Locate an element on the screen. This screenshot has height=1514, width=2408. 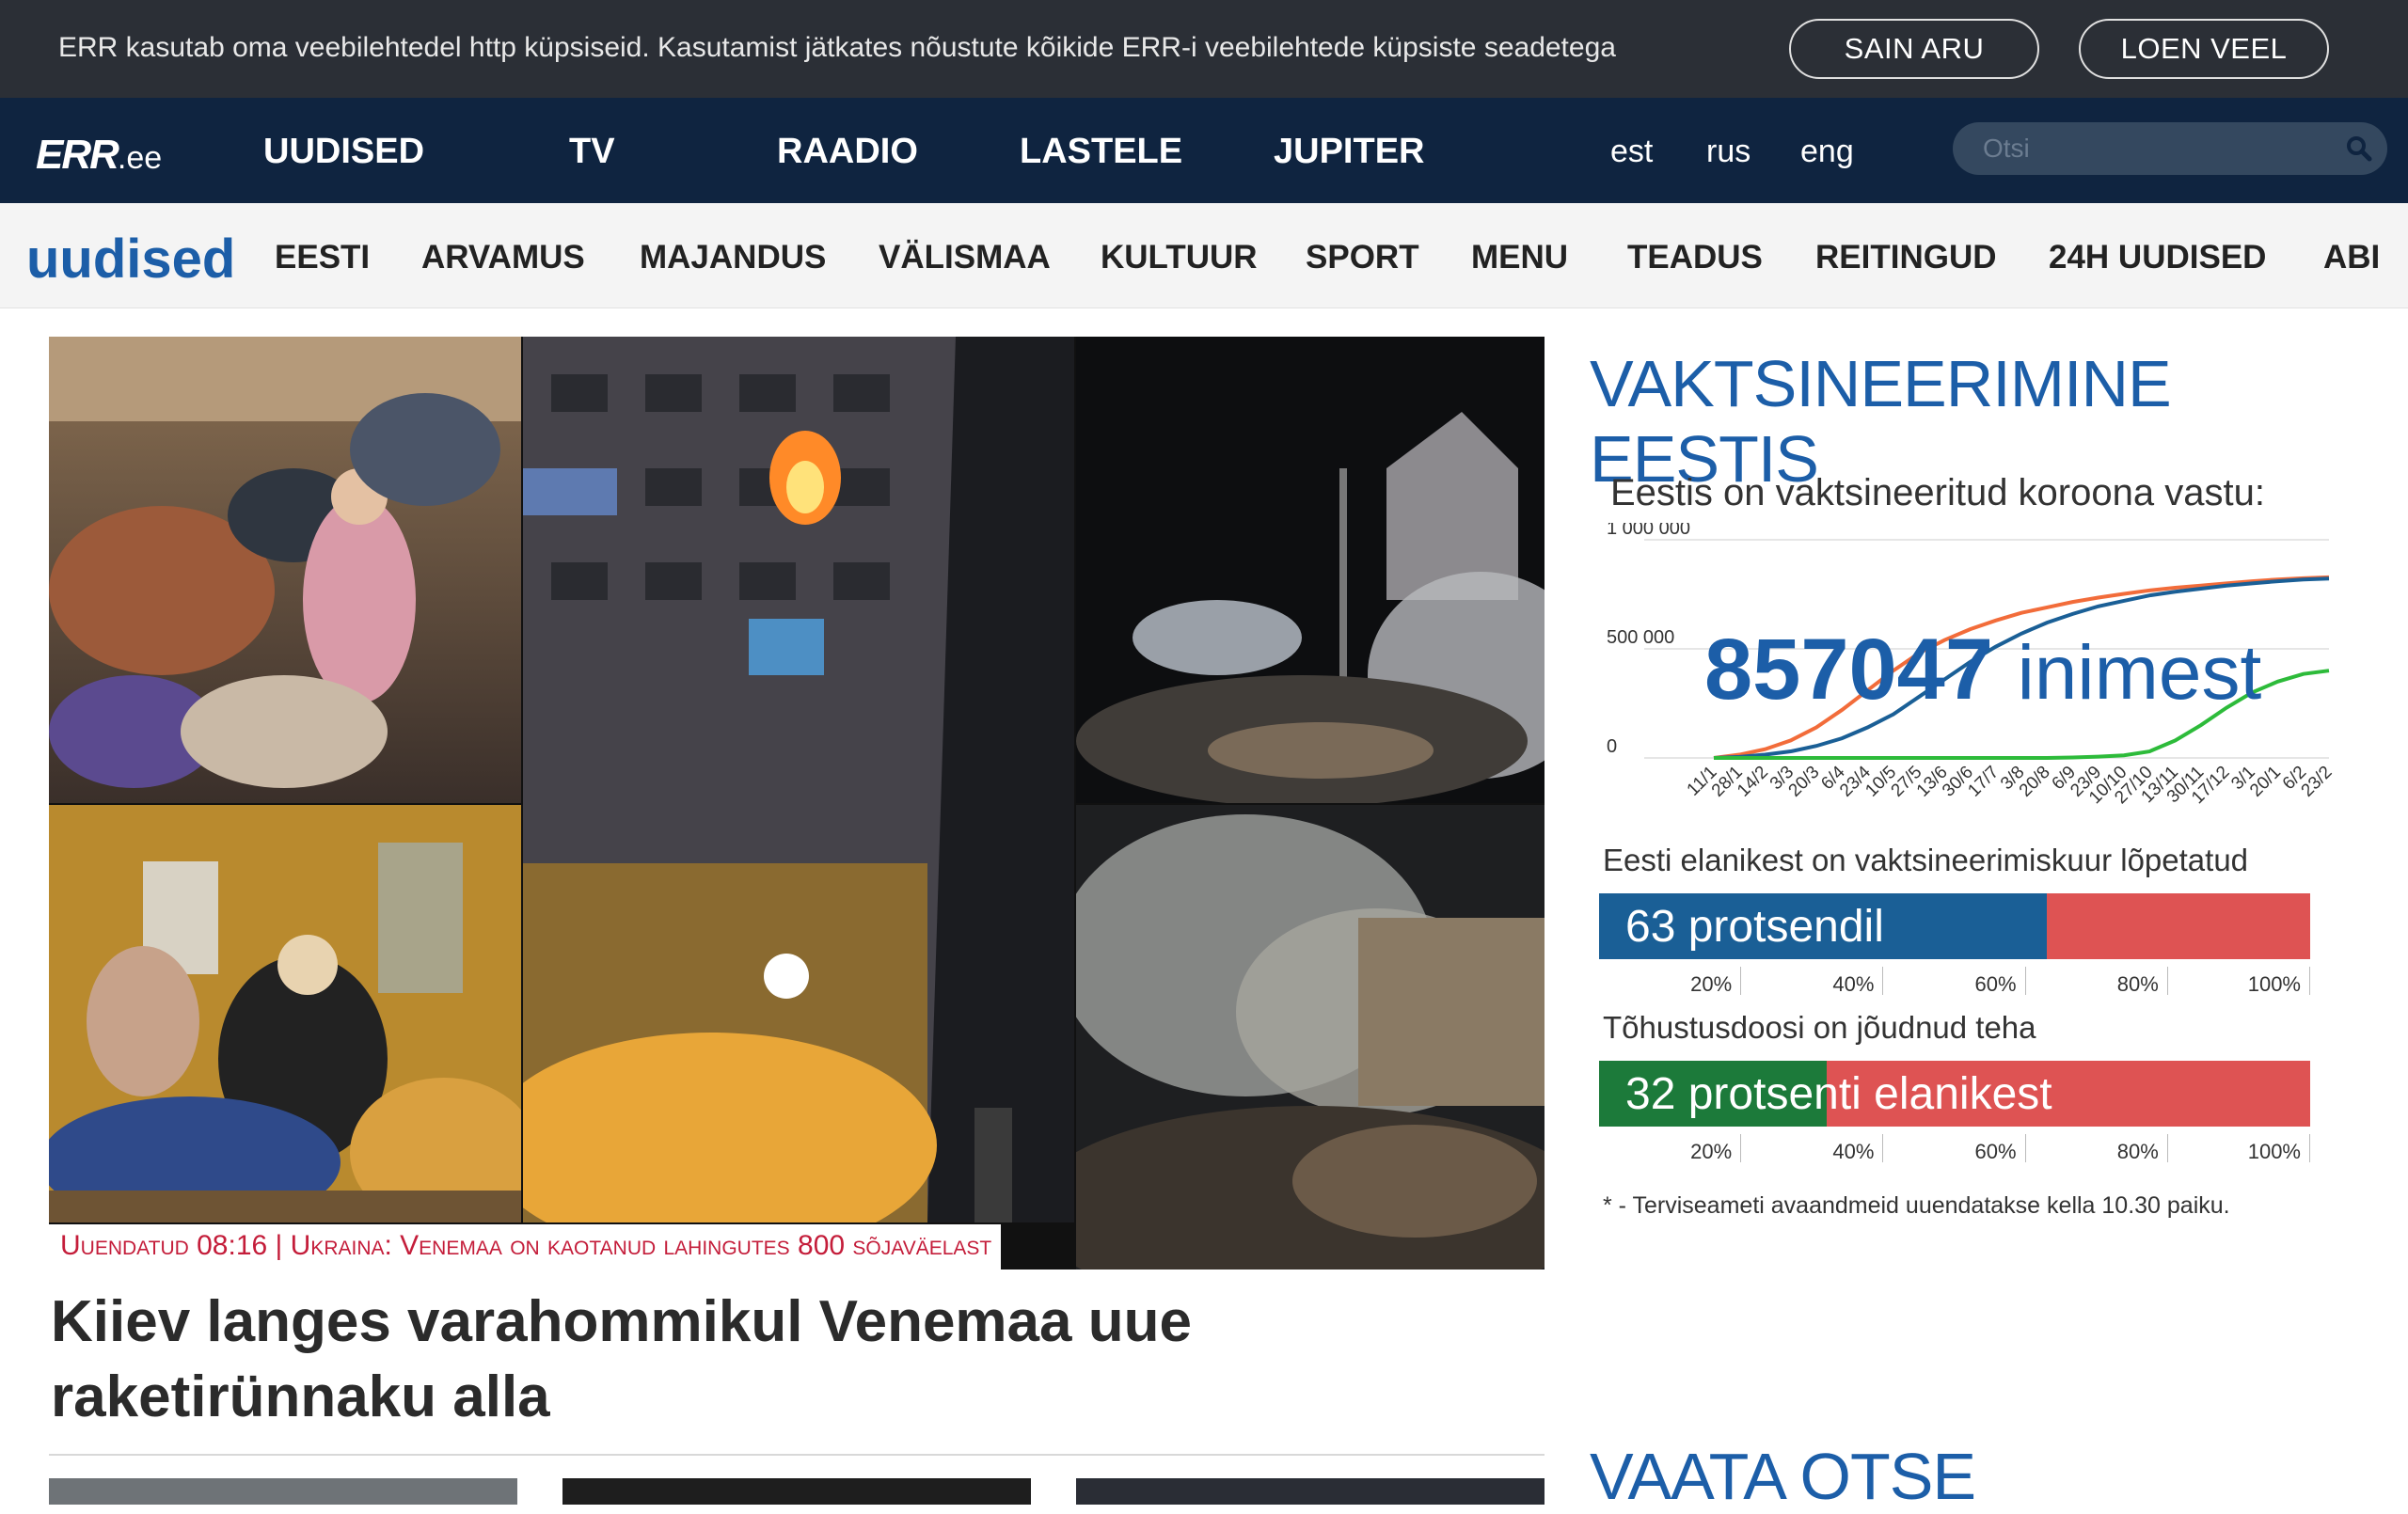
subnav-item-kultuur: KULTUUR is located at coordinates (1179, 258).